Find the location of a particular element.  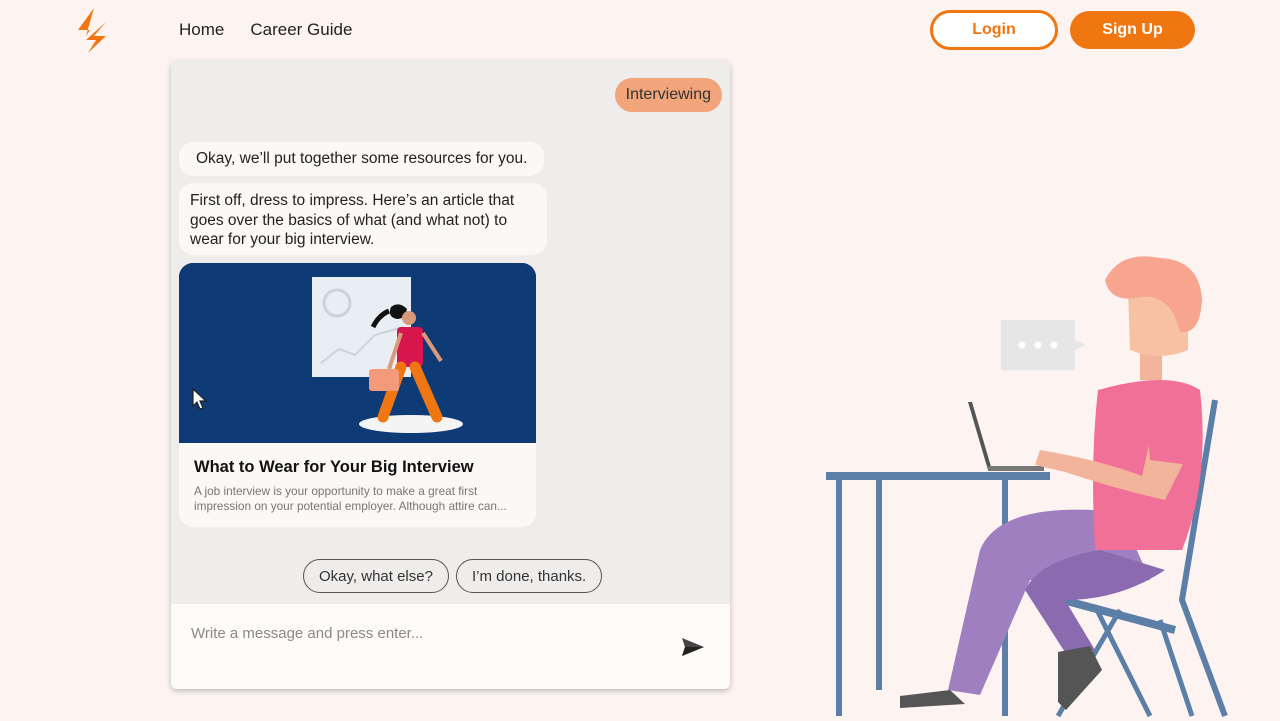

nav-career-guide-link: Career Guide is located at coordinates (301, 30).